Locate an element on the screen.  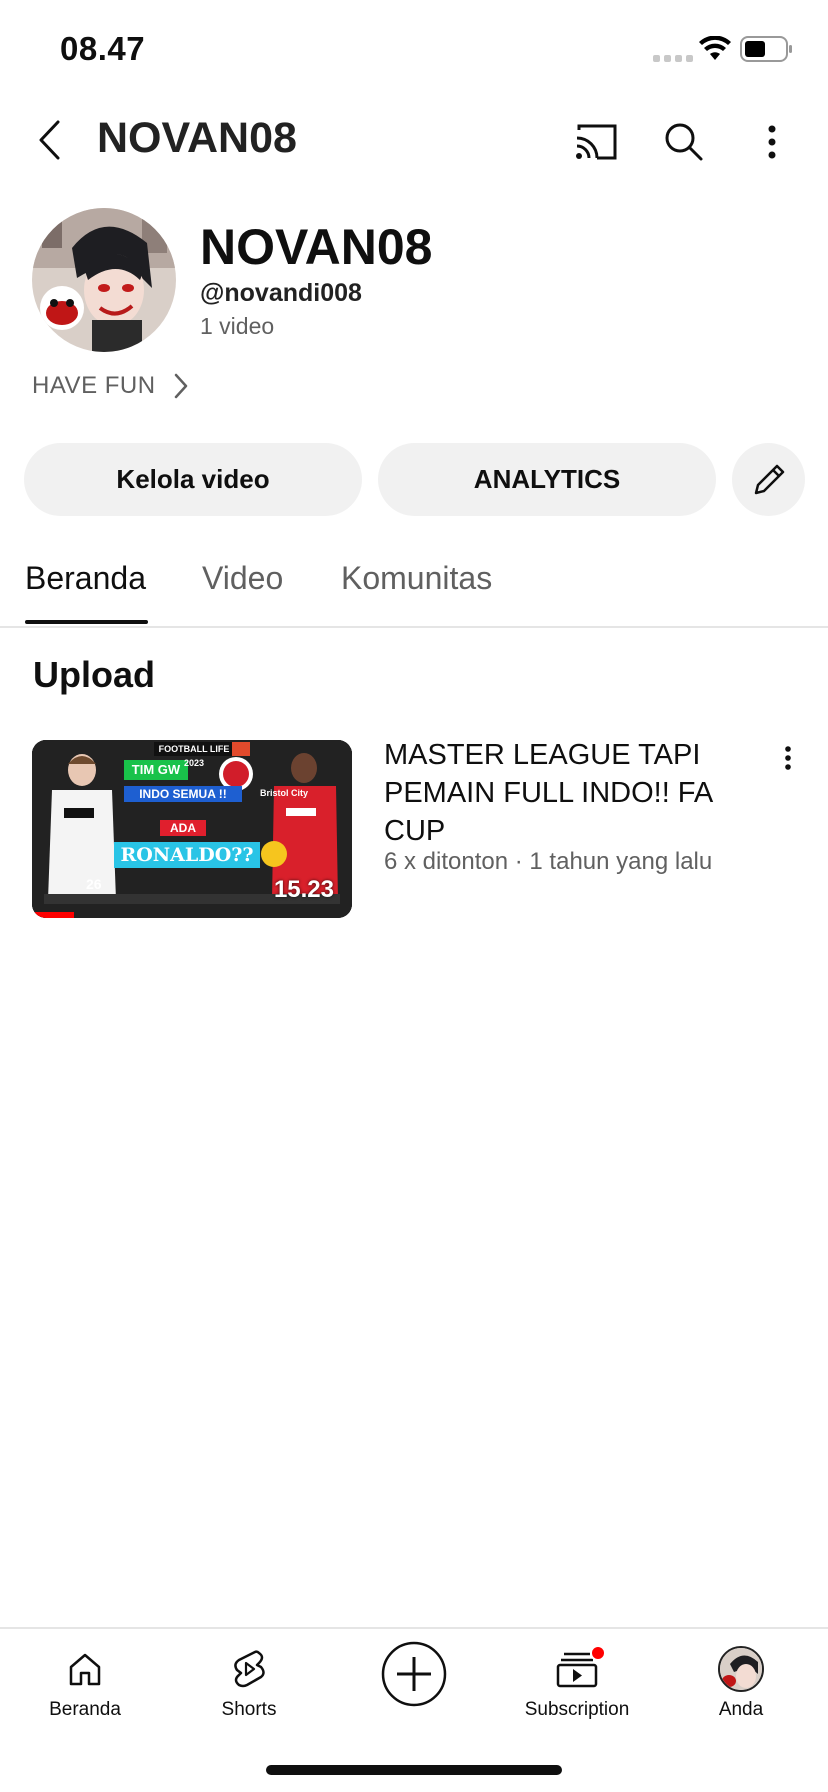
search-icon is located at coordinates (684, 142).